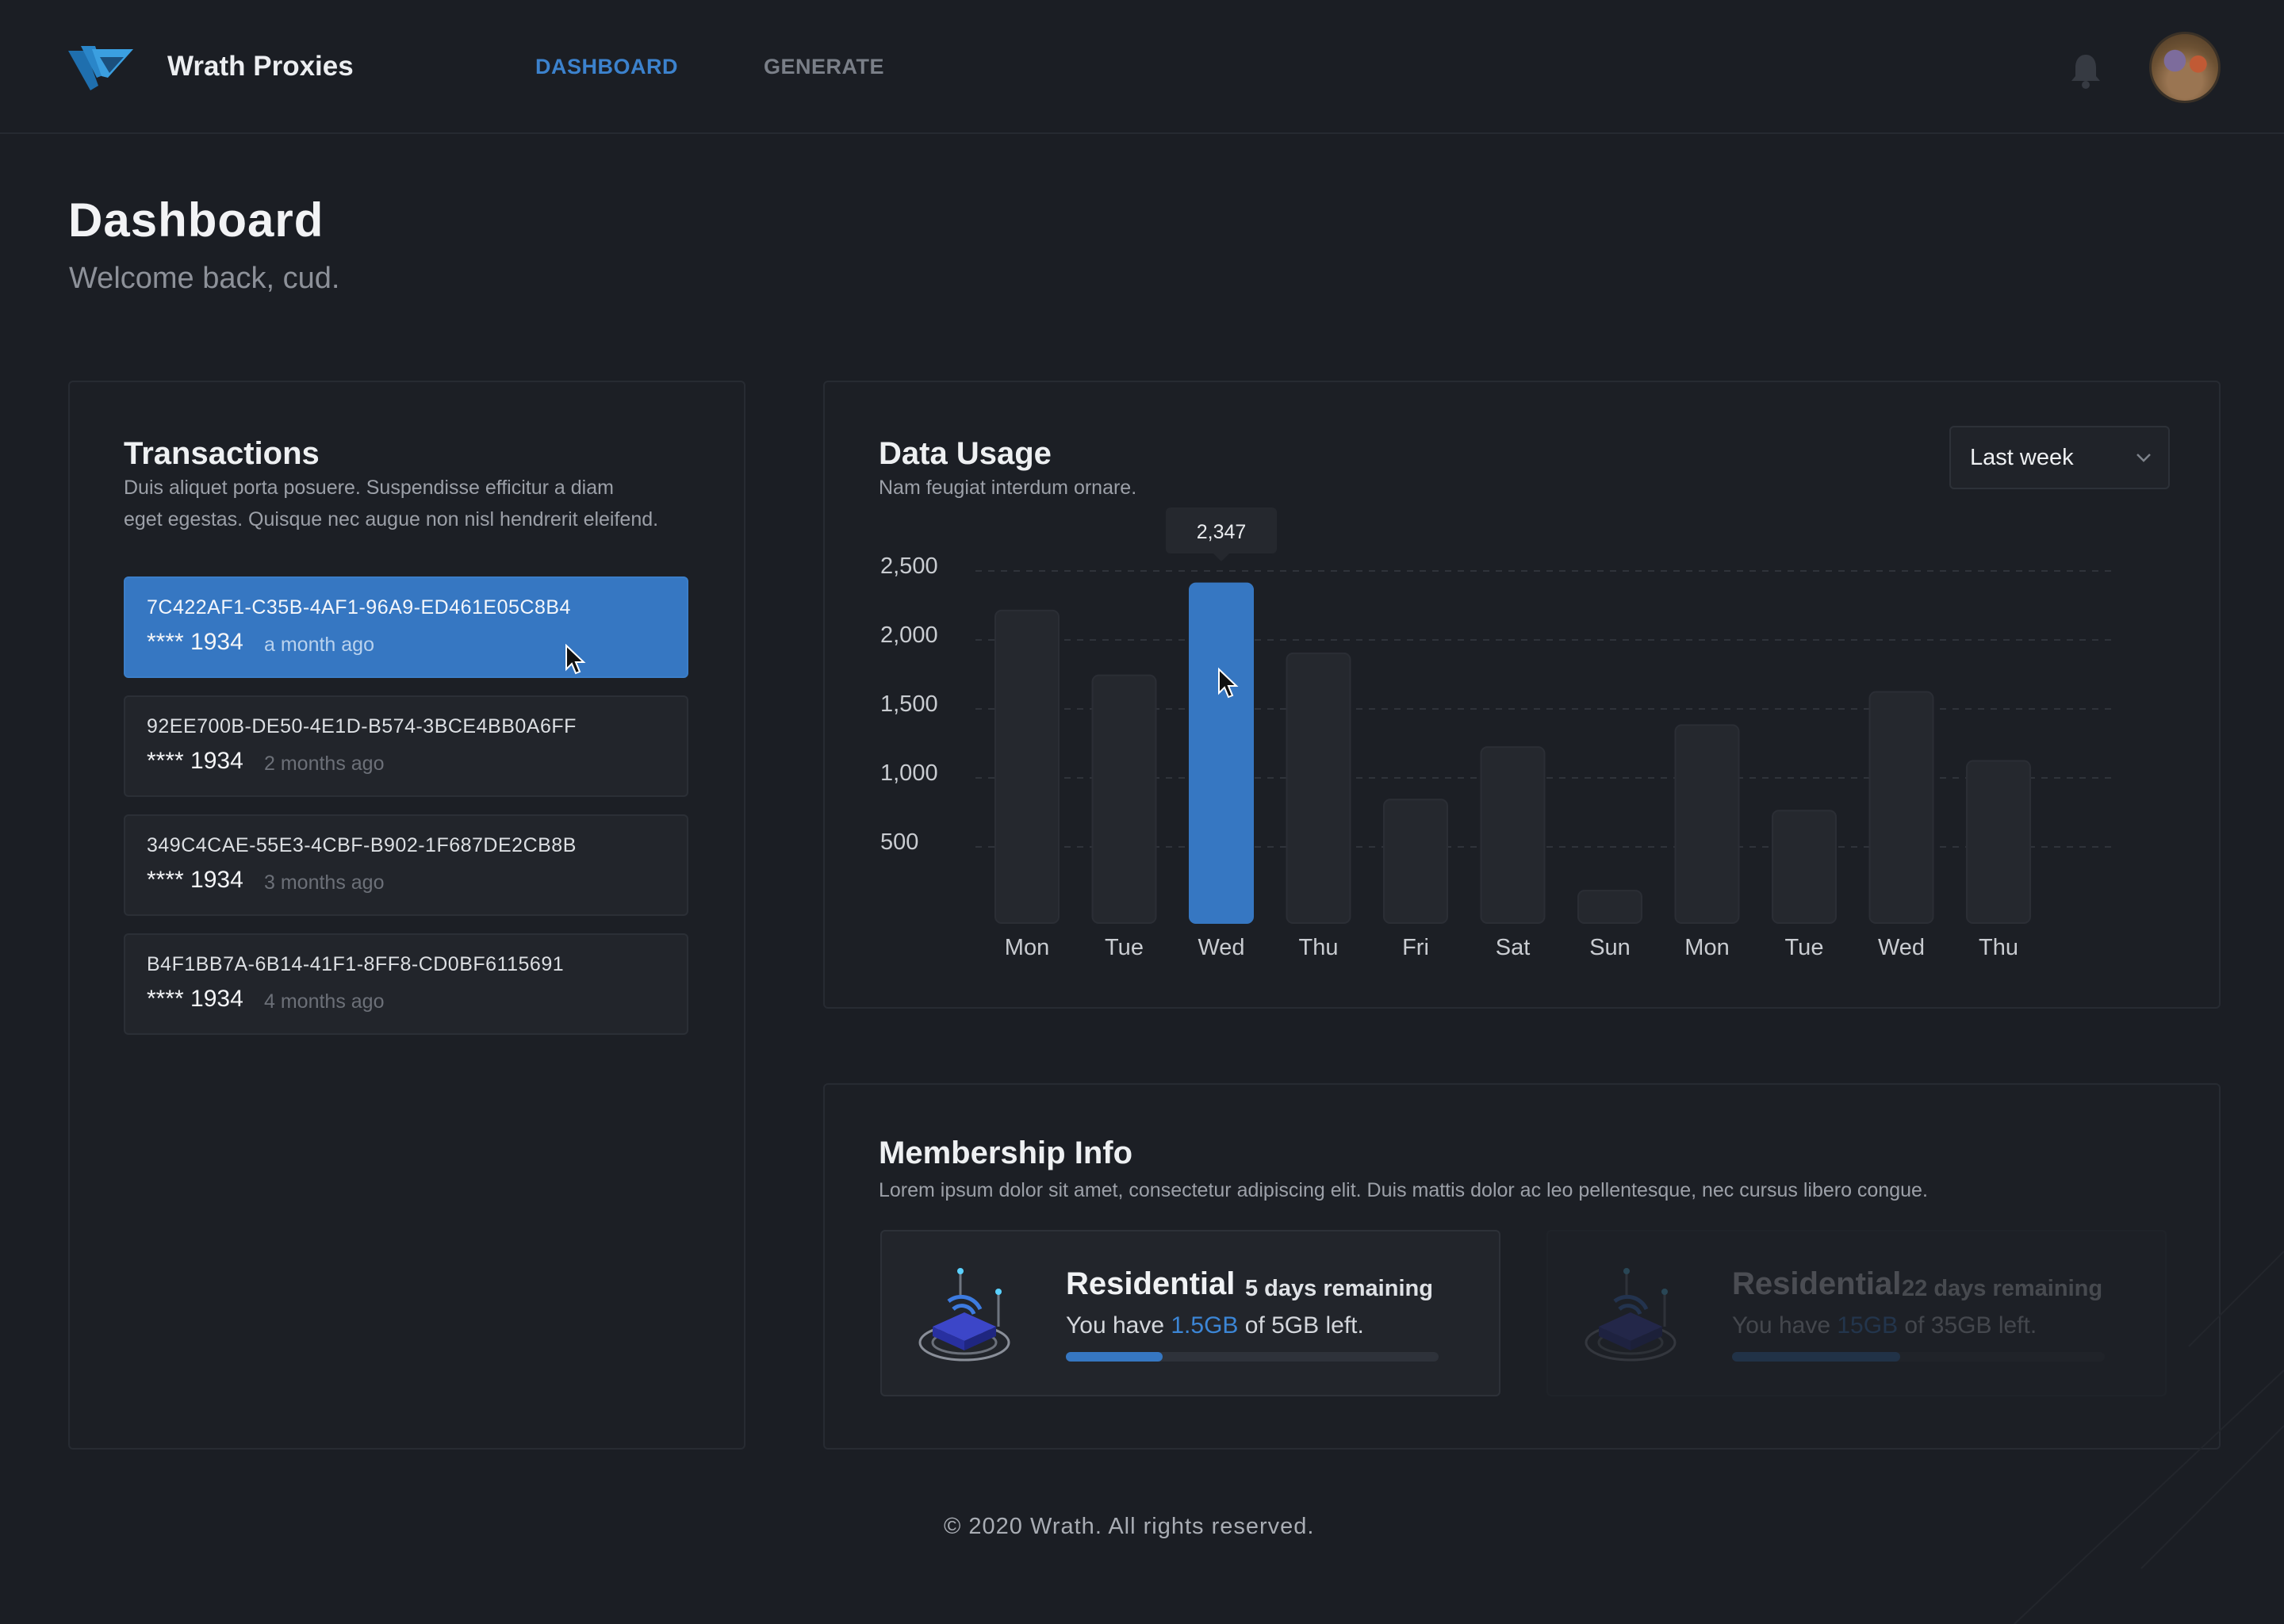 This screenshot has width=2284, height=1624. What do you see at coordinates (909, 773) in the screenshot?
I see `y-axis-tick-label: 1,000` at bounding box center [909, 773].